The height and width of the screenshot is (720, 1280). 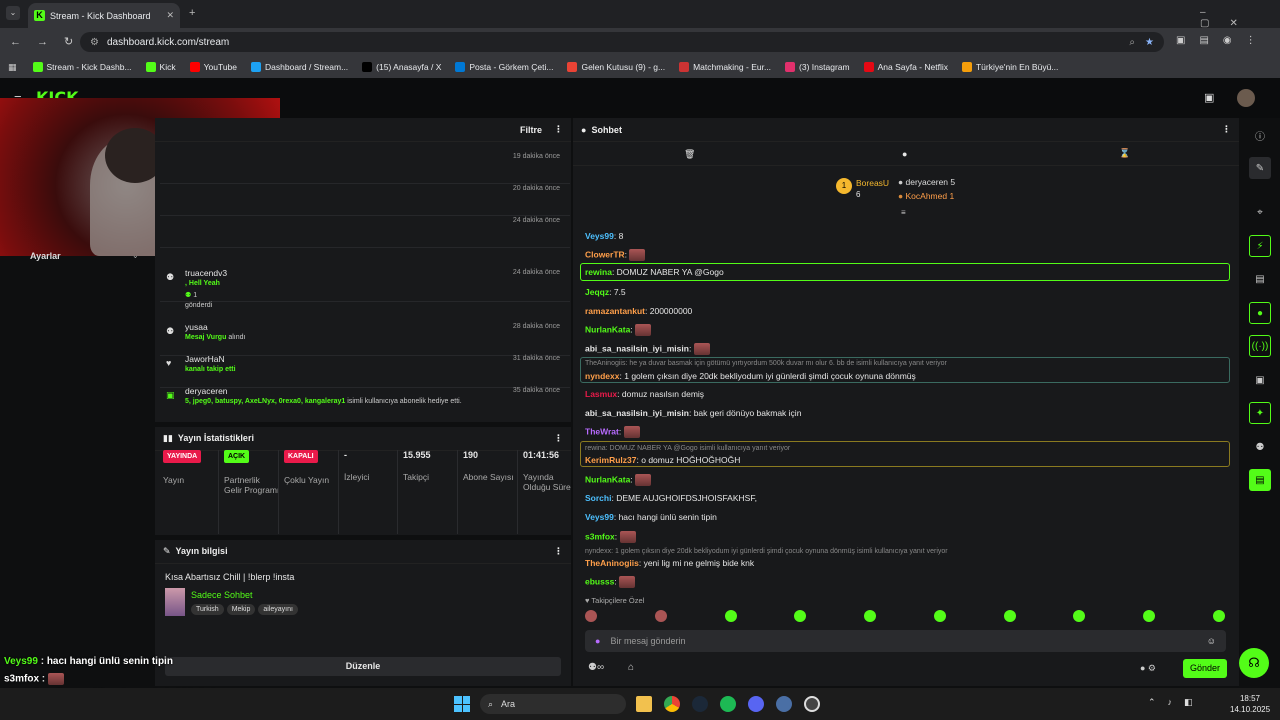 What do you see at coordinates (862, 189) in the screenshot?
I see `leaderboard-first: 1 BoreasU 6` at bounding box center [862, 189].